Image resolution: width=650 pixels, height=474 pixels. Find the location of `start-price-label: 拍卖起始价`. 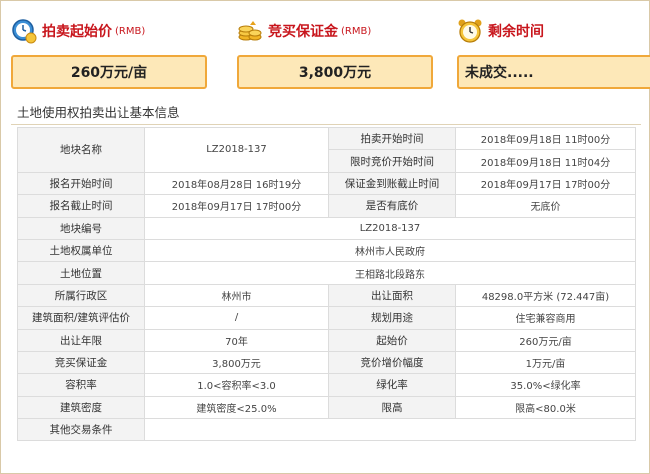

start-price-label: 拍卖起始价 is located at coordinates (77, 32).